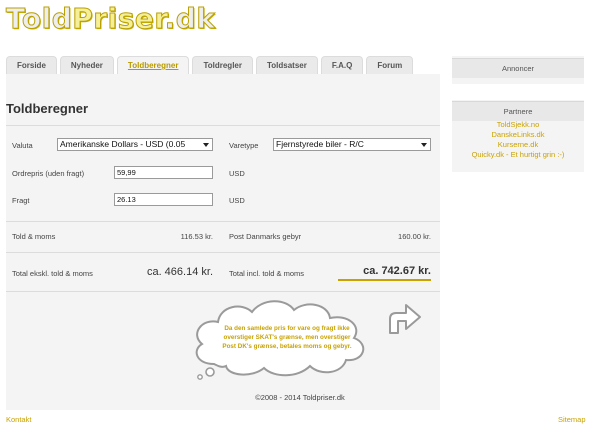 The image size is (600, 434). I want to click on partners-header: Partnere, so click(518, 111).